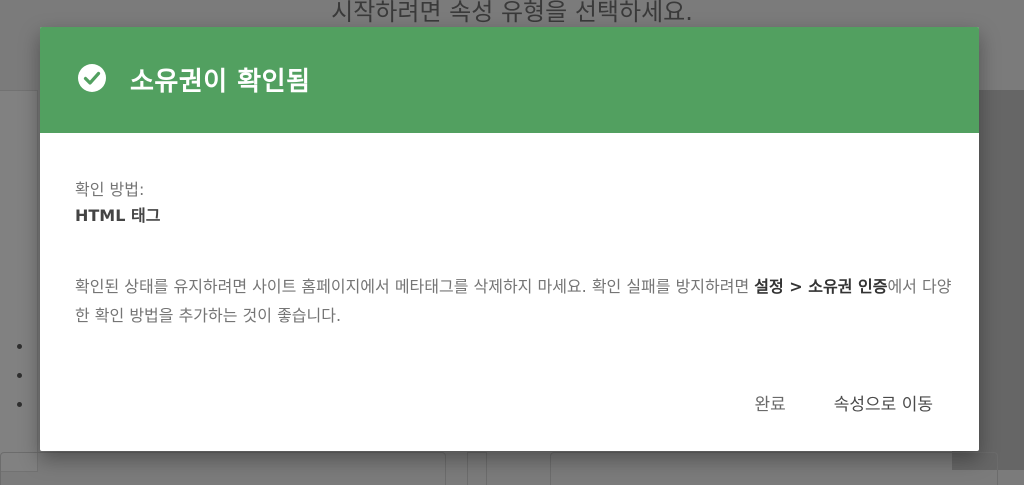 Image resolution: width=1024 pixels, height=485 pixels. What do you see at coordinates (821, 286) in the screenshot?
I see `settings-path: 설정 > 소유권 인증` at bounding box center [821, 286].